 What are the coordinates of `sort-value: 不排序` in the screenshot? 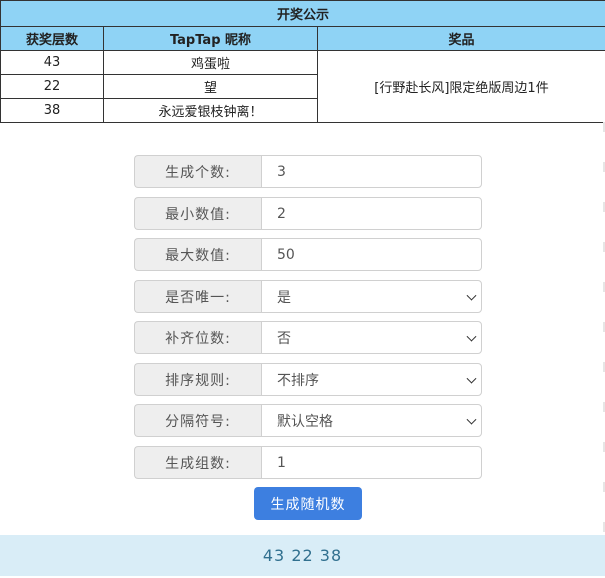 It's located at (298, 380).